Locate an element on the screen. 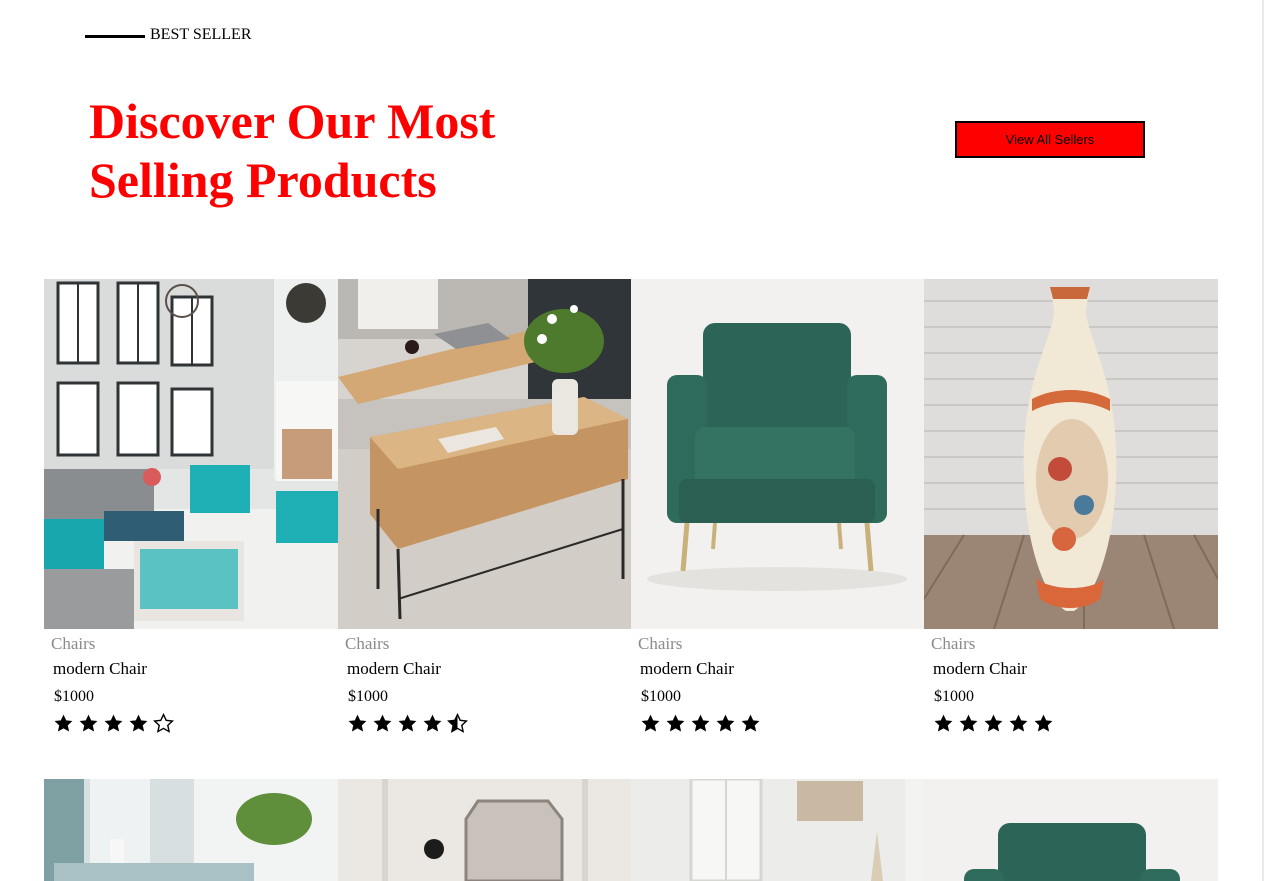  vase-image is located at coordinates (1071, 454).